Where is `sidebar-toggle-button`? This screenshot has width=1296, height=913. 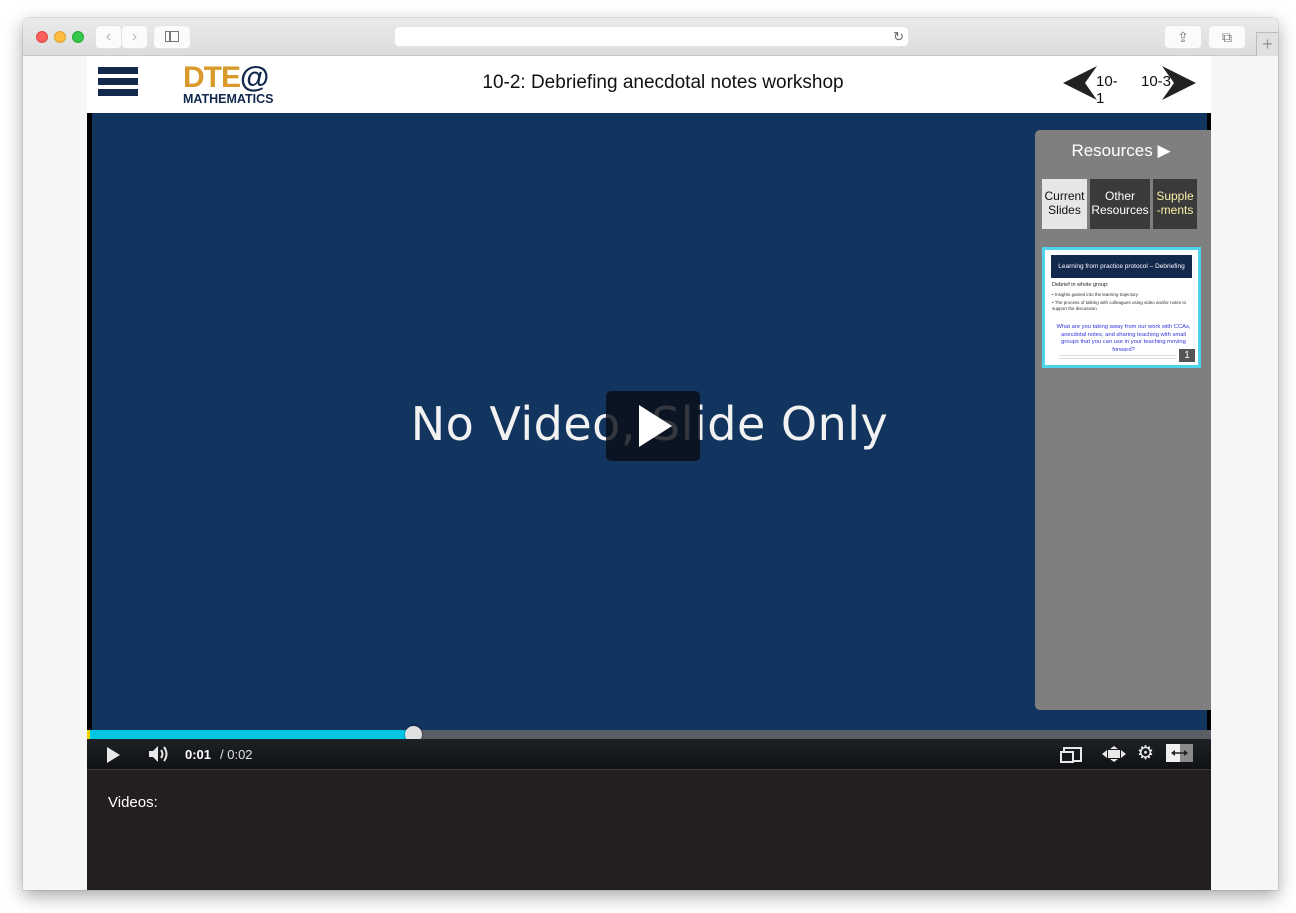
sidebar-toggle-button is located at coordinates (172, 37).